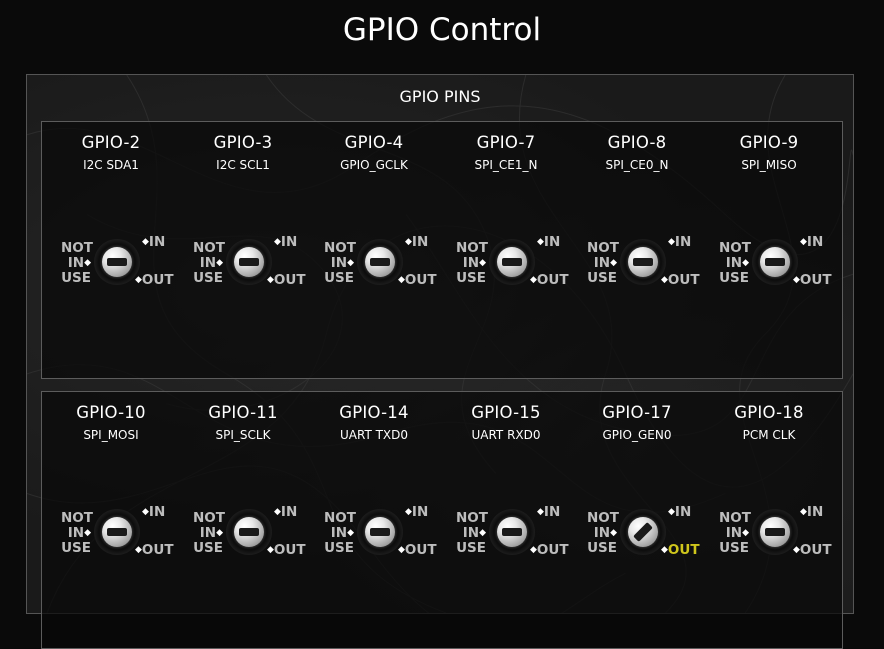 This screenshot has width=884, height=649. What do you see at coordinates (769, 435) in the screenshot?
I see `pin-function: PCM CLK` at bounding box center [769, 435].